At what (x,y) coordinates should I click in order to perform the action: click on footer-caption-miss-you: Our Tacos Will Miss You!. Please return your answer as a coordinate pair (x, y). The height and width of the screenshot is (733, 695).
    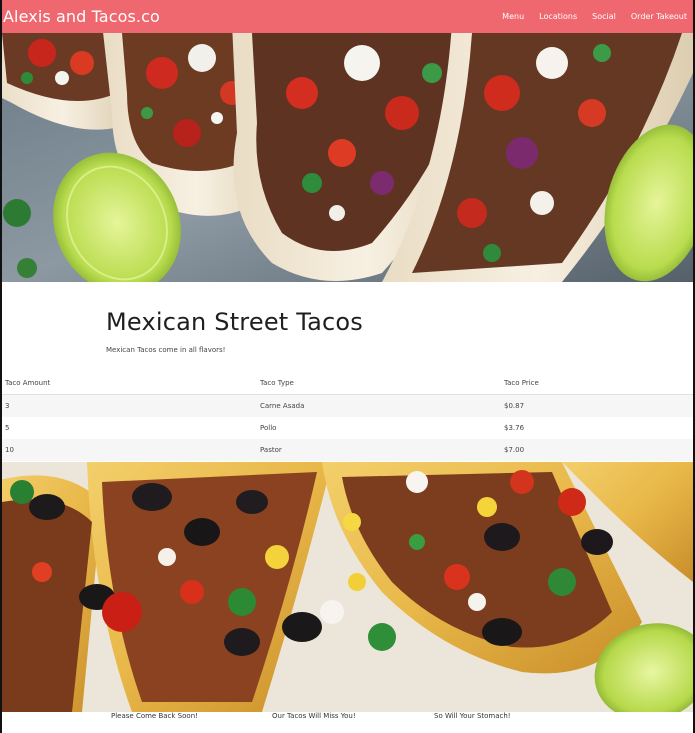
    Looking at the image, I should click on (314, 716).